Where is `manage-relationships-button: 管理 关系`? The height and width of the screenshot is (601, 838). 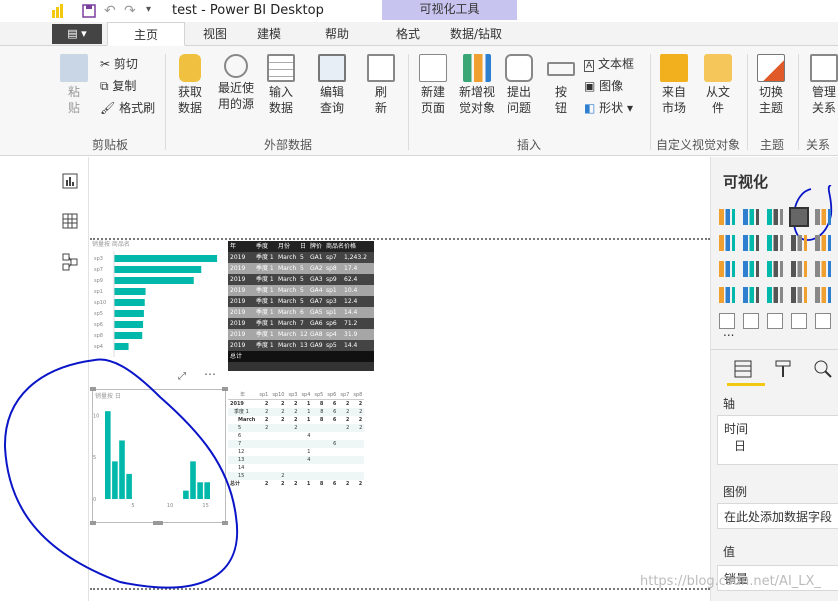
manage-relationships-button: 管理 关系 is located at coordinates (821, 85).